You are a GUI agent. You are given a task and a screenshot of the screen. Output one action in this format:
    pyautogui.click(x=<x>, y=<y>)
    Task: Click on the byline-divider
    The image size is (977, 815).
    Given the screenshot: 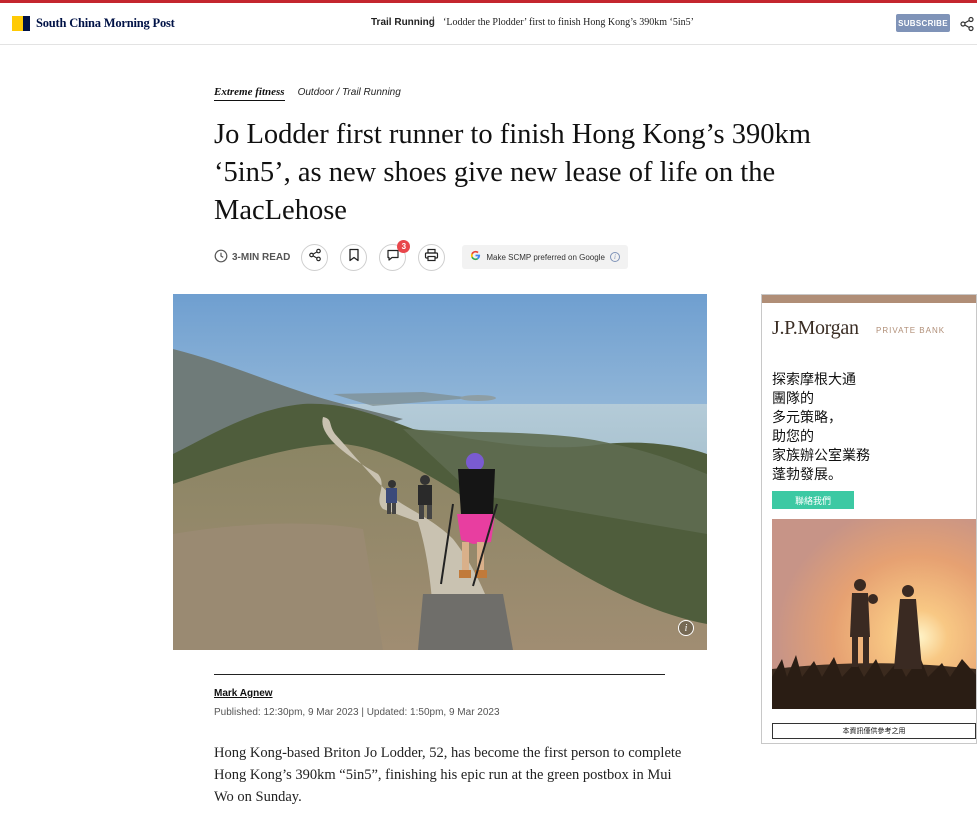 What is the action you would take?
    pyautogui.click(x=439, y=674)
    